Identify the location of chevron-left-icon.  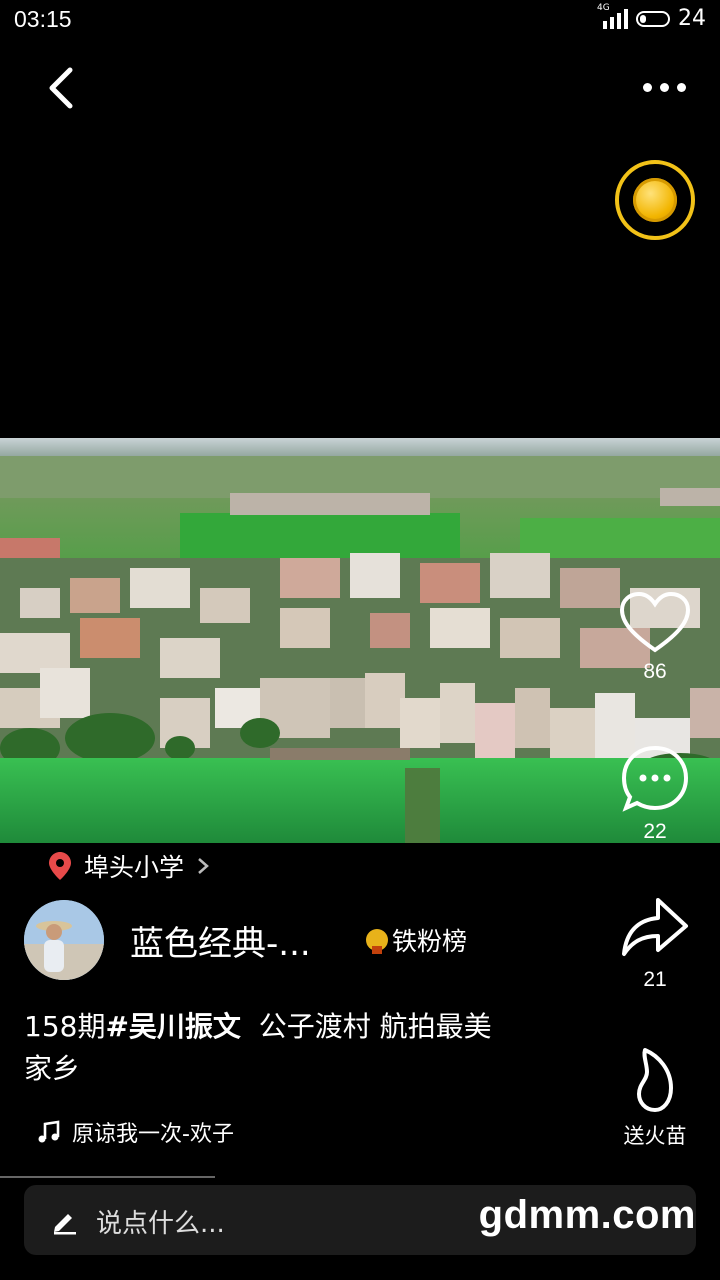
(61, 88).